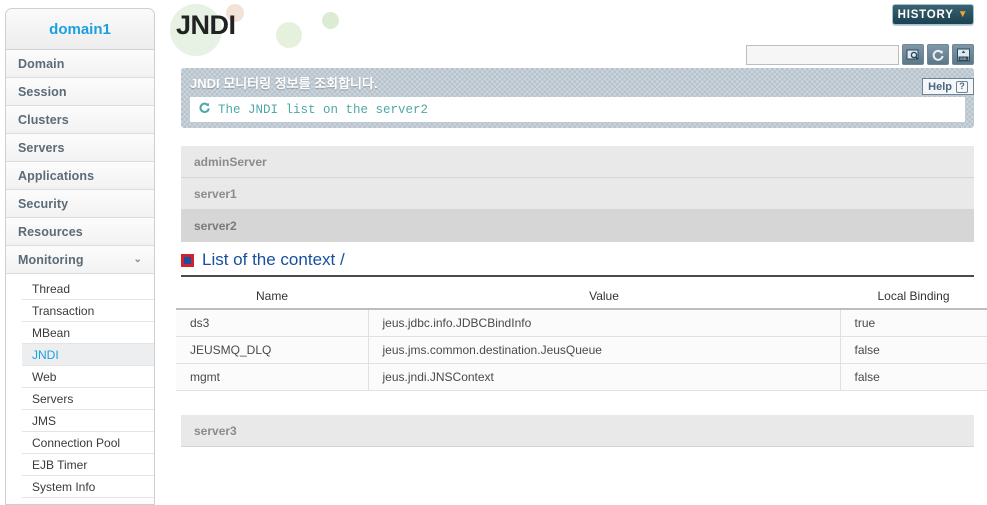 This screenshot has height=505, width=987. I want to click on sidebar-item-applications: Applications, so click(80, 176).